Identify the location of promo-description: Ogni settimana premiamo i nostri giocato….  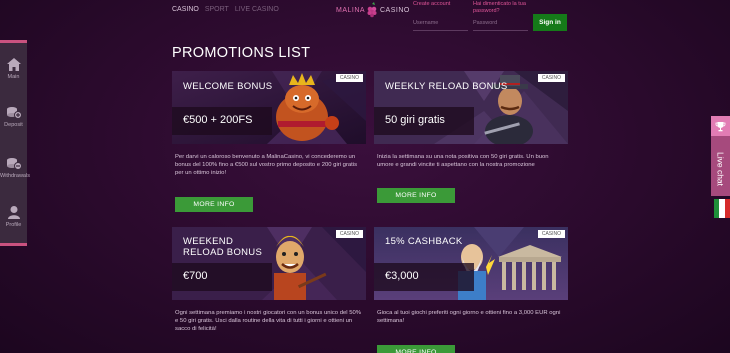
(268, 321).